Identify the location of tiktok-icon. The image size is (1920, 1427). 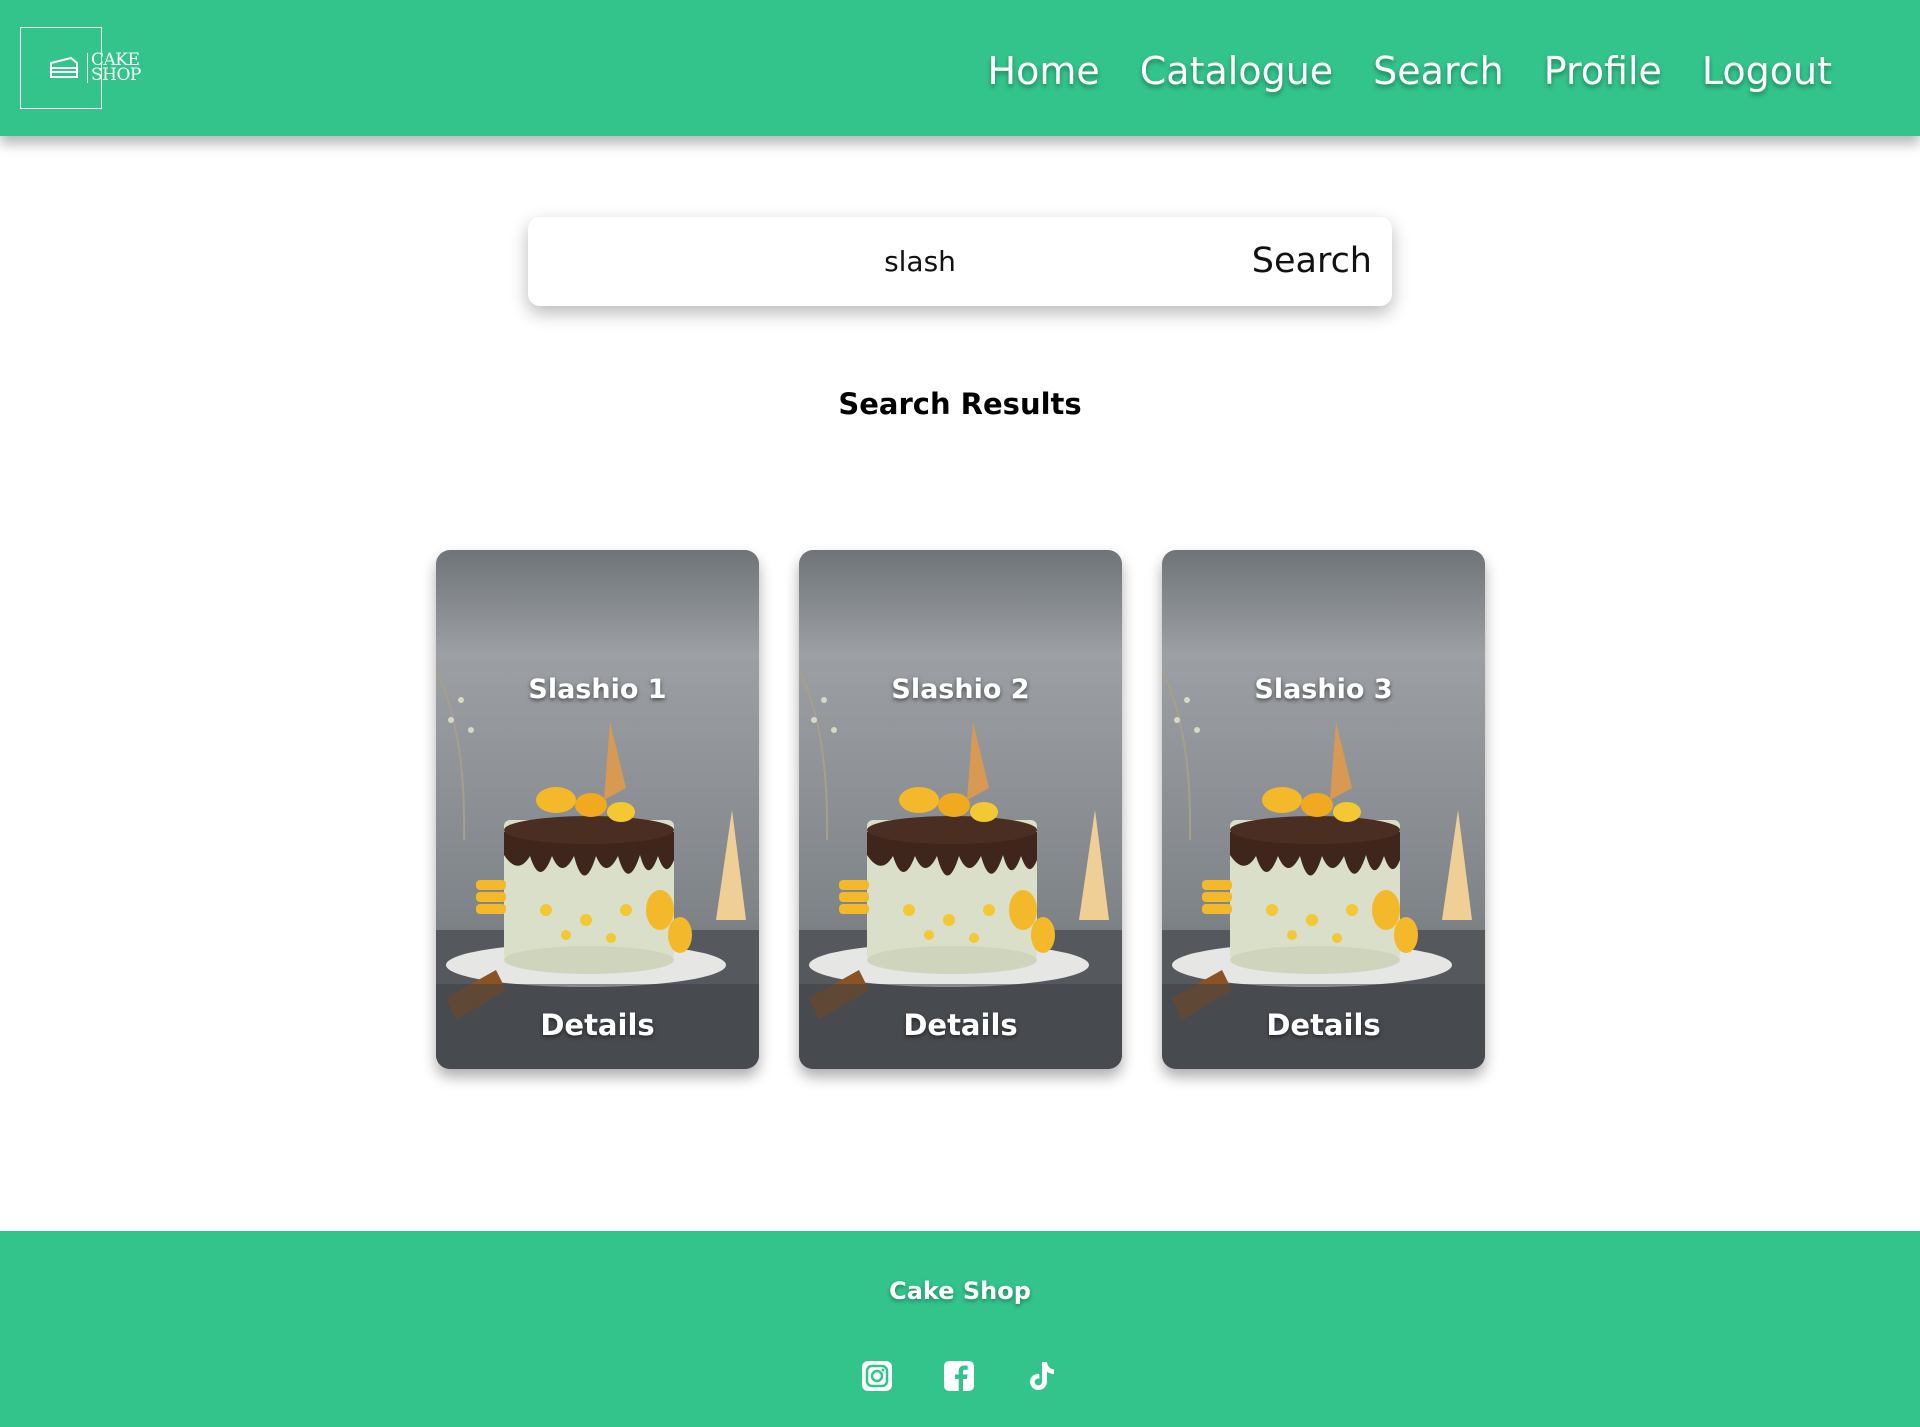
(1041, 1376).